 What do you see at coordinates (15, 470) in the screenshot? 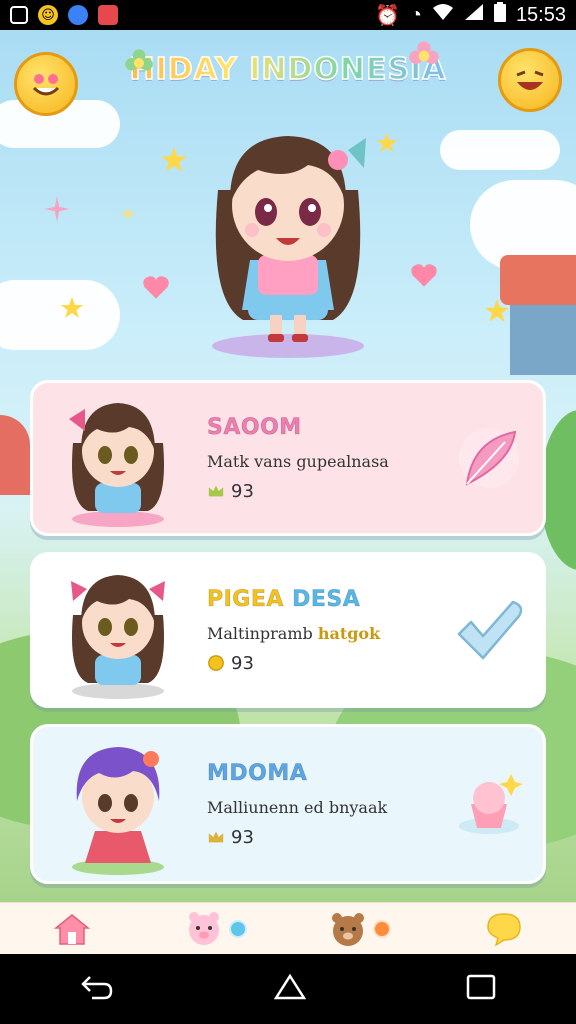
I see `house-left` at bounding box center [15, 470].